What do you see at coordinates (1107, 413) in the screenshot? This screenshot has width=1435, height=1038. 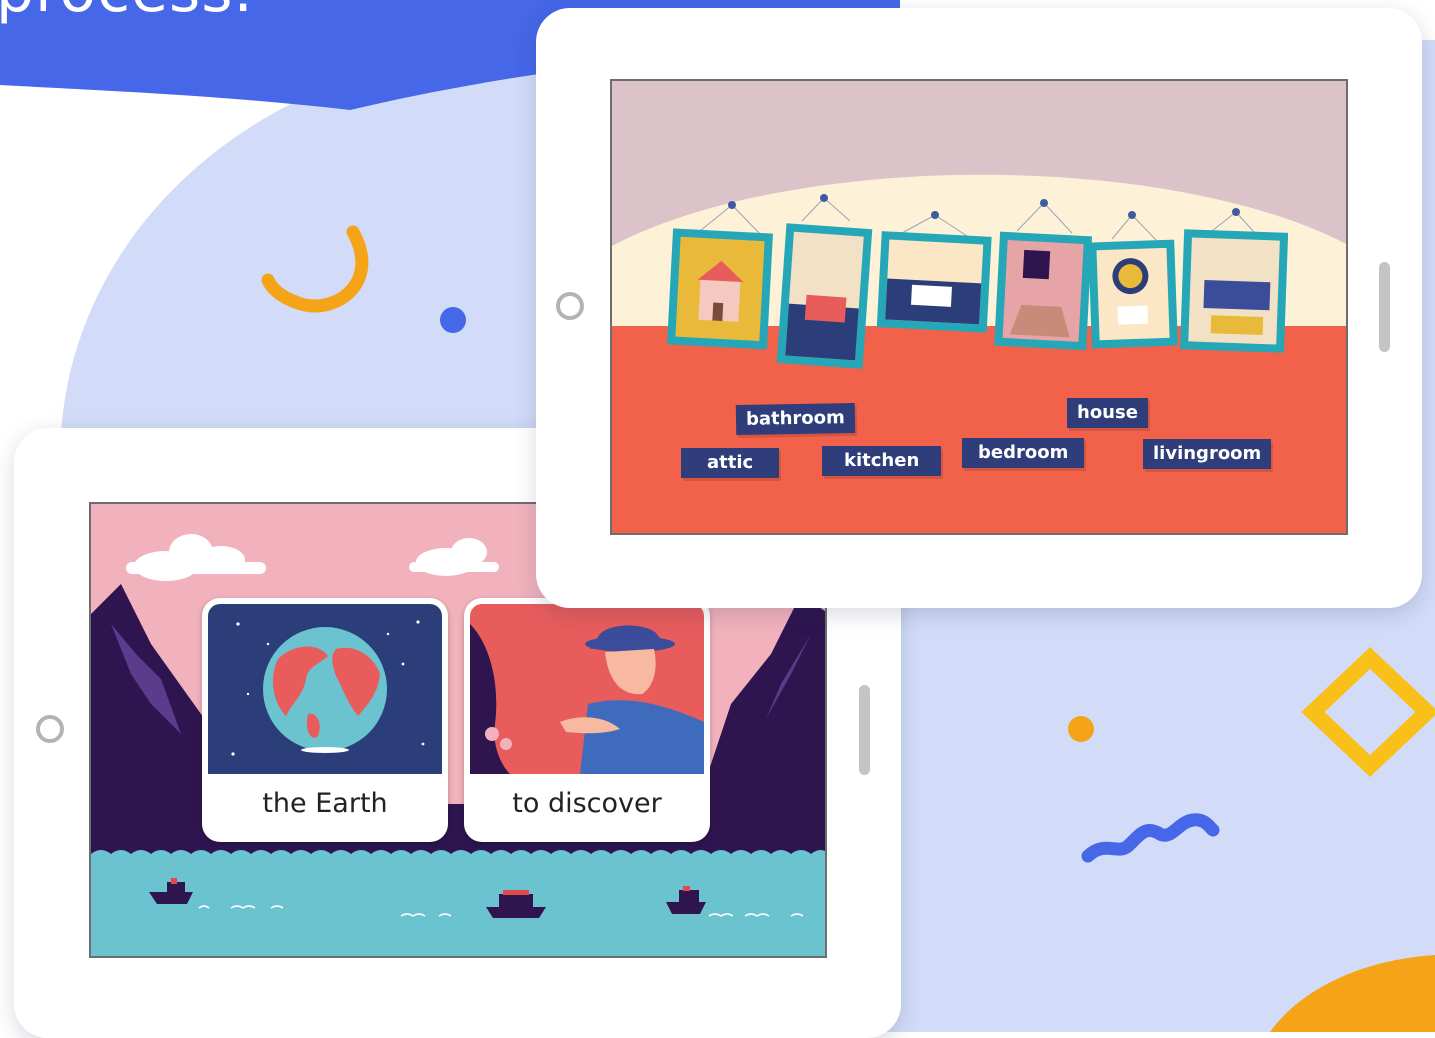 I see `word-label-house: house` at bounding box center [1107, 413].